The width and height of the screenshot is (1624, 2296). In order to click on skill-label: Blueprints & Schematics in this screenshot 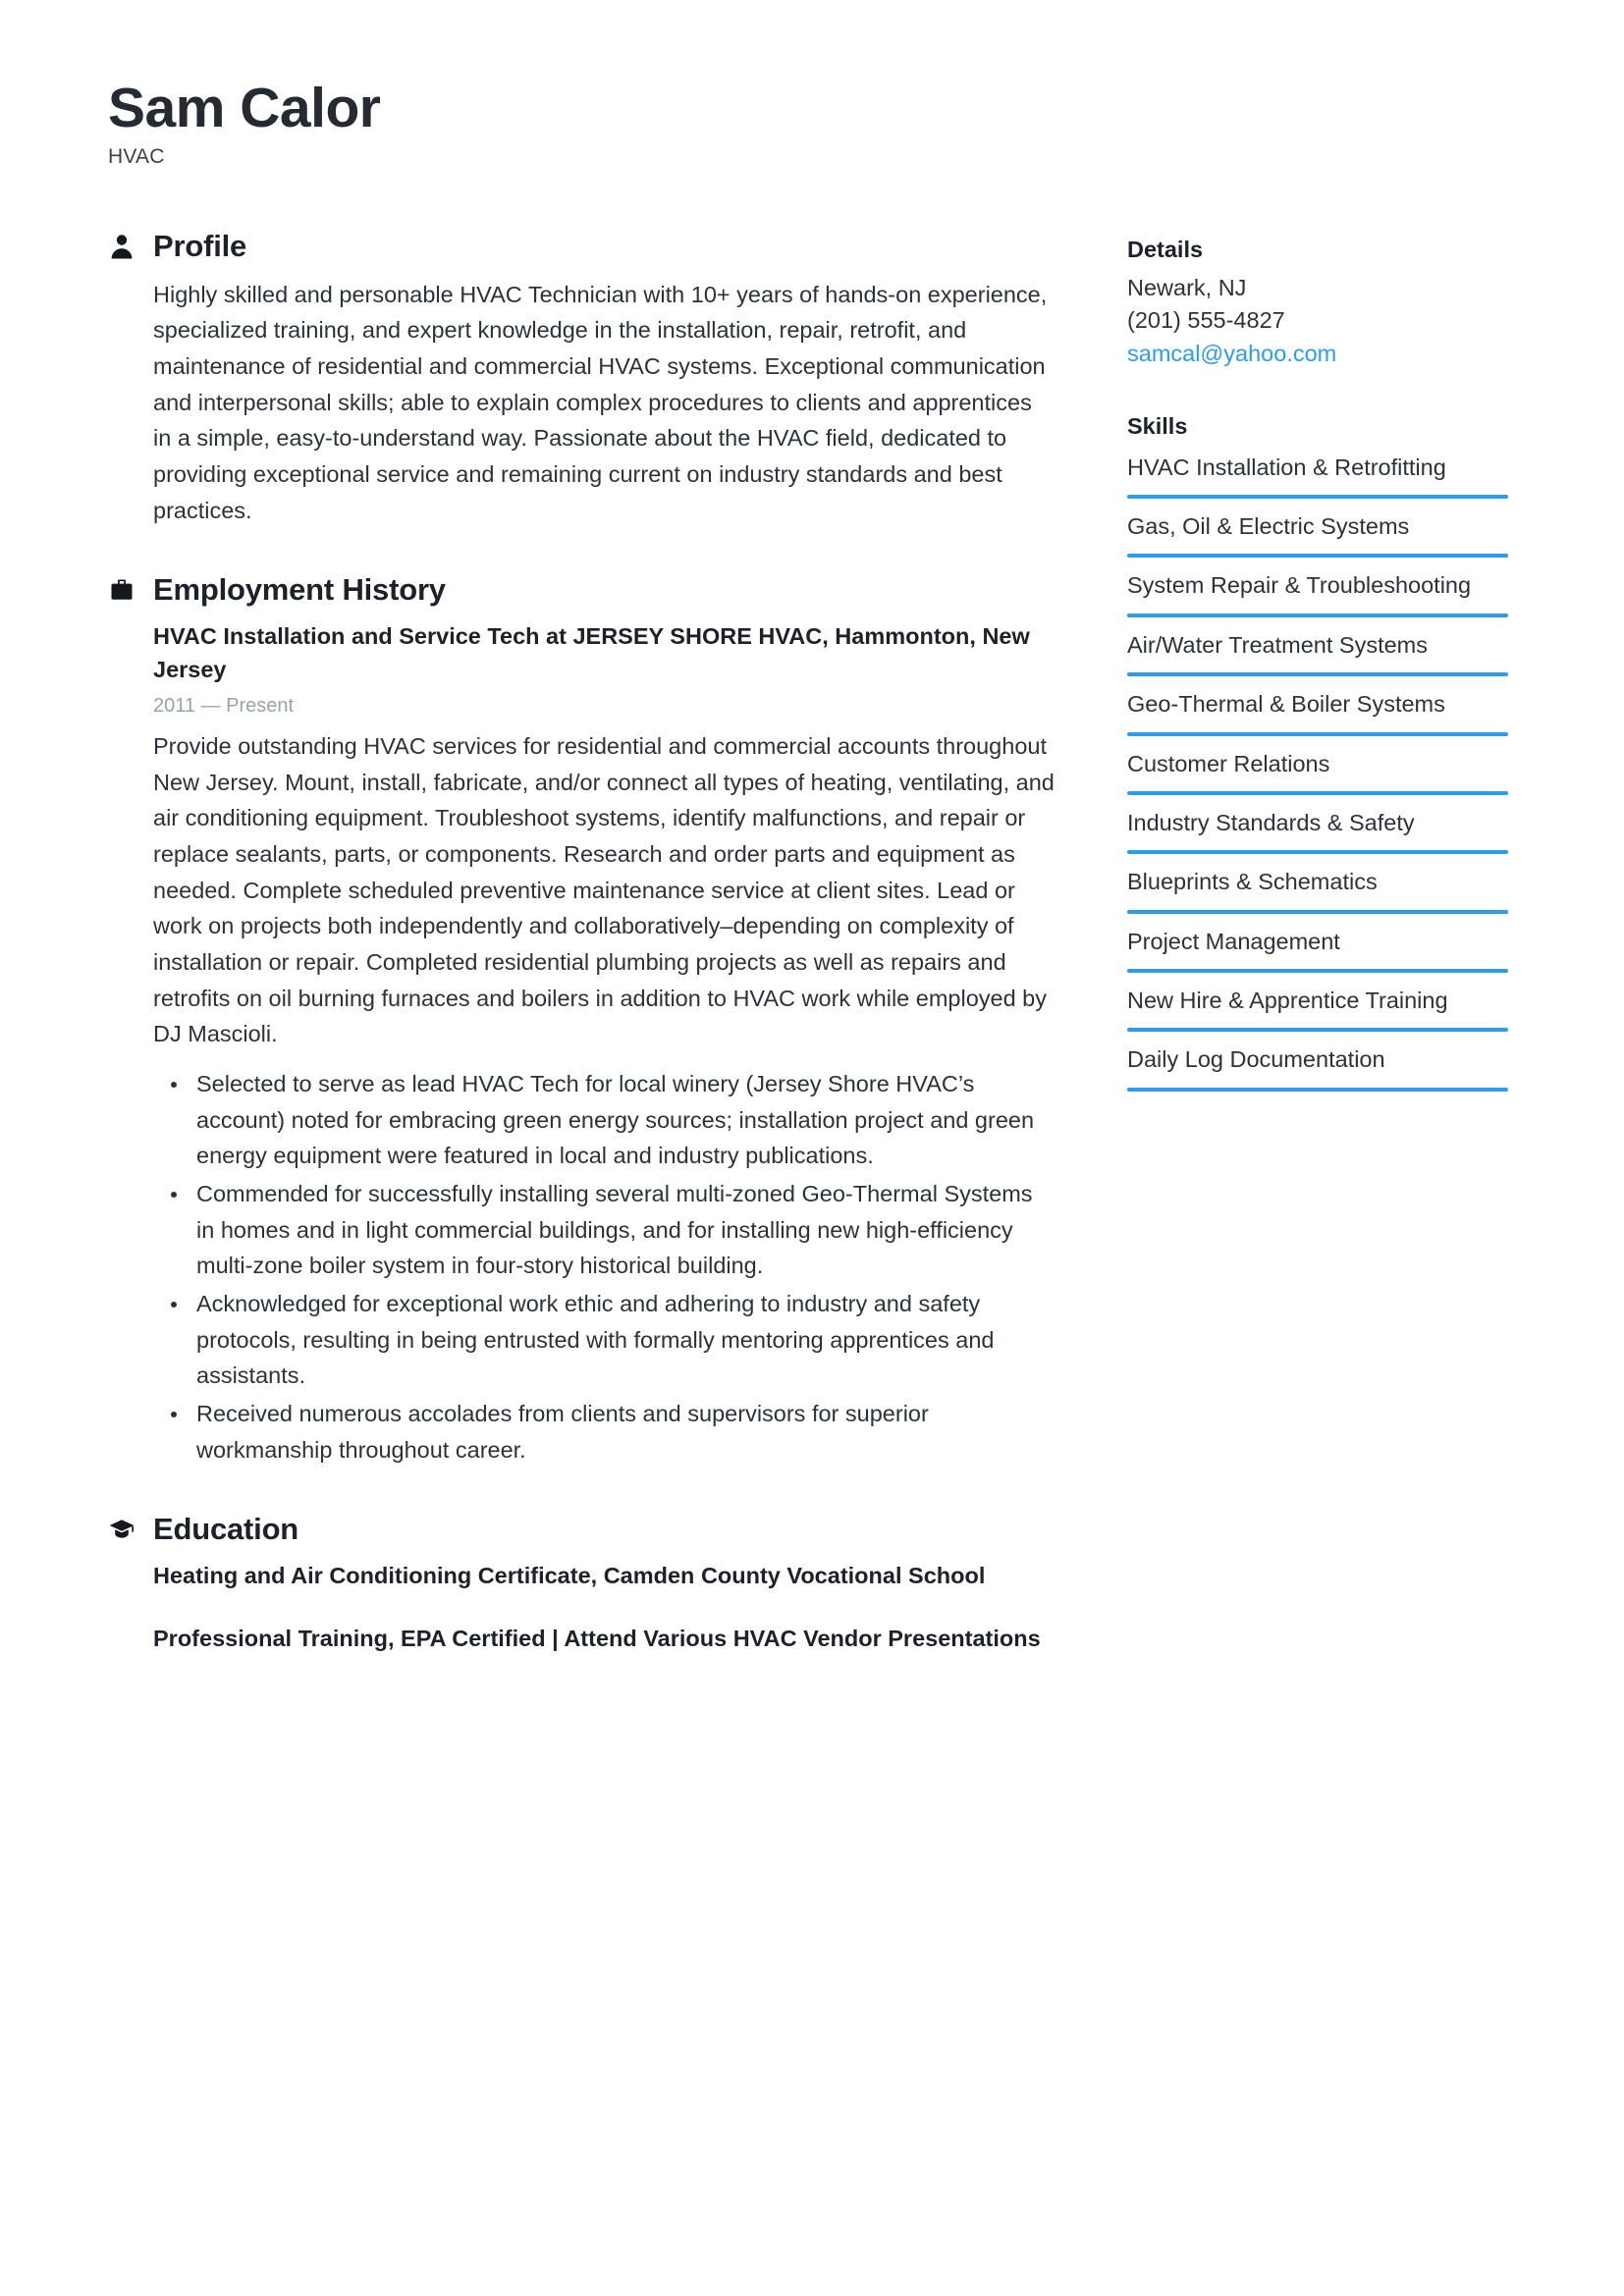, I will do `click(1252, 882)`.